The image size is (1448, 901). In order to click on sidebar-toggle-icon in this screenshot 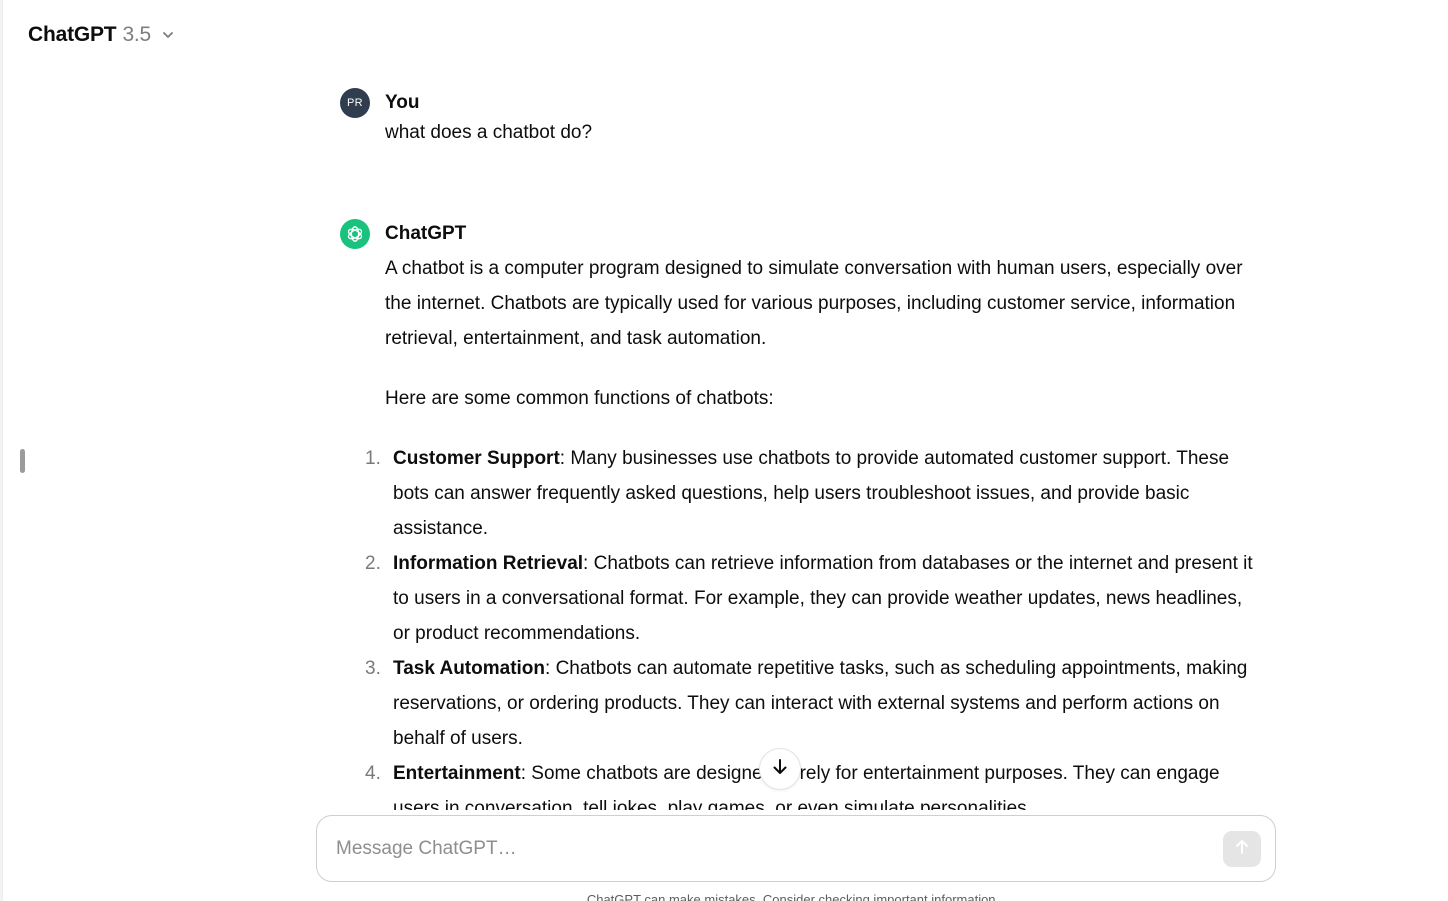, I will do `click(22, 461)`.